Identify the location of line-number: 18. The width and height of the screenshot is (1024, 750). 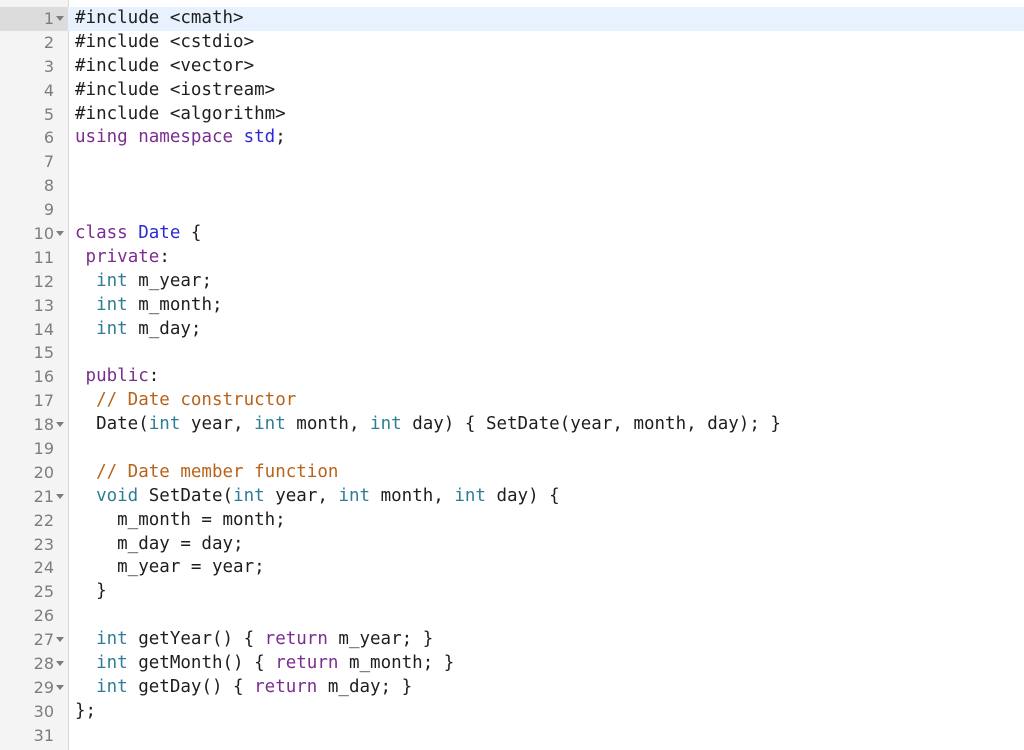
(43, 425).